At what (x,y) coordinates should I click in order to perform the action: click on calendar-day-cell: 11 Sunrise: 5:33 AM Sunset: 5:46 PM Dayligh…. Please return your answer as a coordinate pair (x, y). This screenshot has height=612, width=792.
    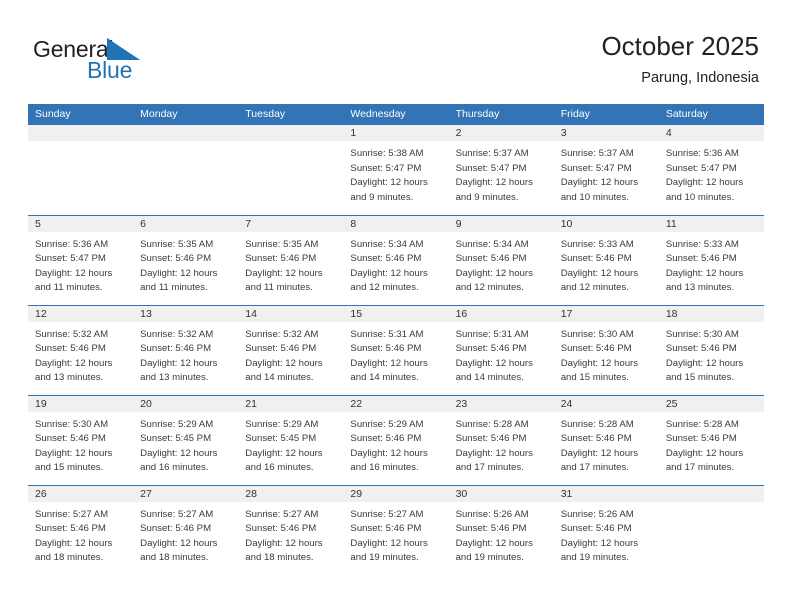
    Looking at the image, I should click on (711, 259).